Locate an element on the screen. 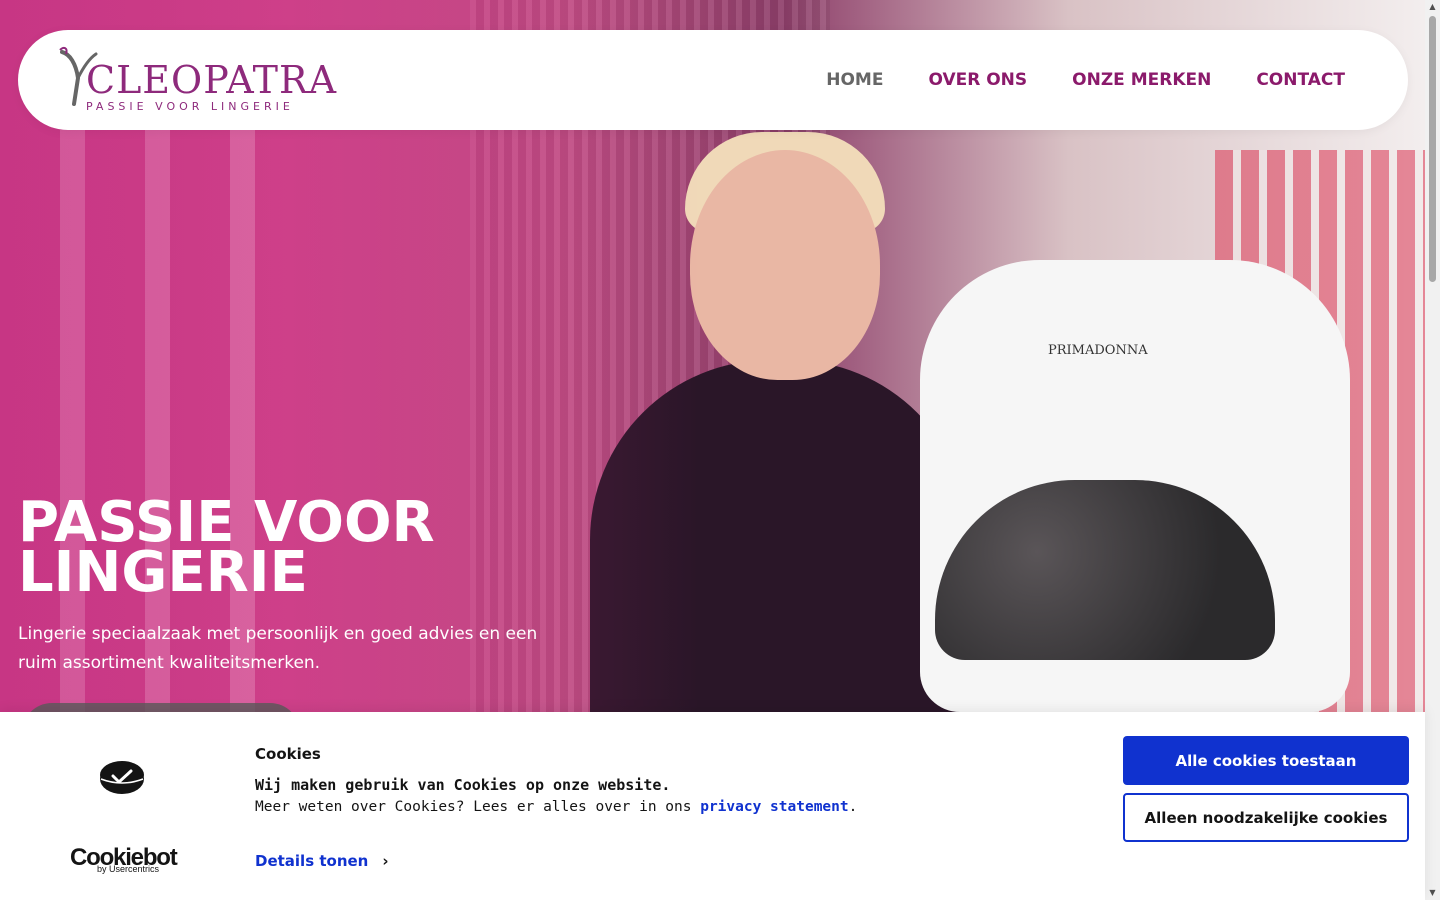  scroll-down-arrow-icon: ▼ is located at coordinates (1432, 893).